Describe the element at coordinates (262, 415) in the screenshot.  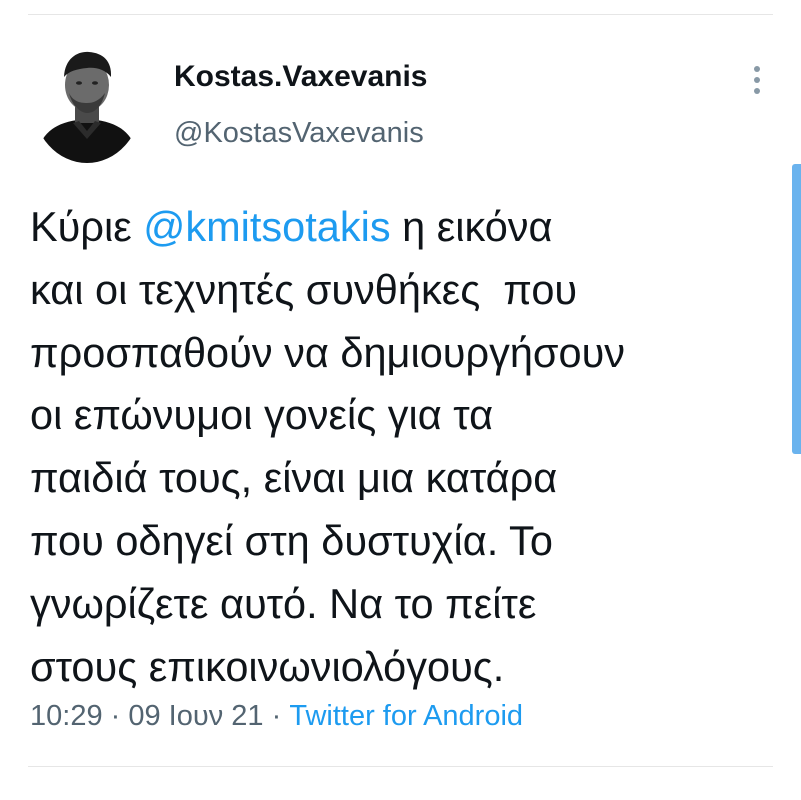
I see `tweet-line: οι επώνυμοι γονείς για τα` at that location.